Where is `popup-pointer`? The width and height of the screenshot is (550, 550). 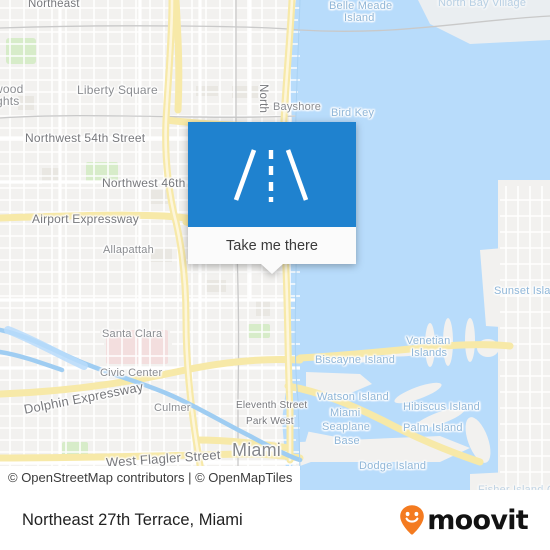
popup-pointer is located at coordinates (272, 269).